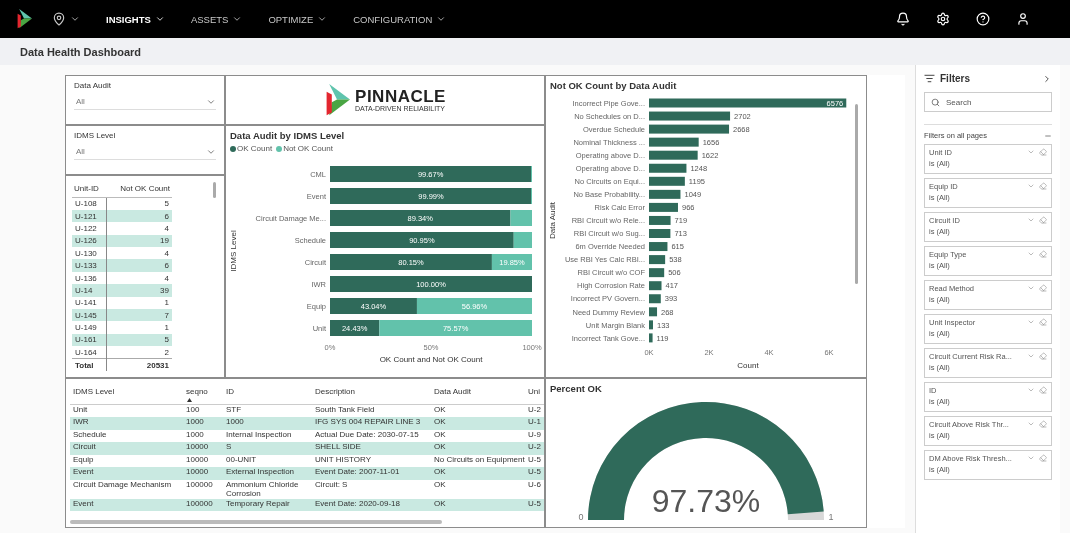  Describe the element at coordinates (89, 228) in the screenshot. I see `table-cell: U-122` at that location.